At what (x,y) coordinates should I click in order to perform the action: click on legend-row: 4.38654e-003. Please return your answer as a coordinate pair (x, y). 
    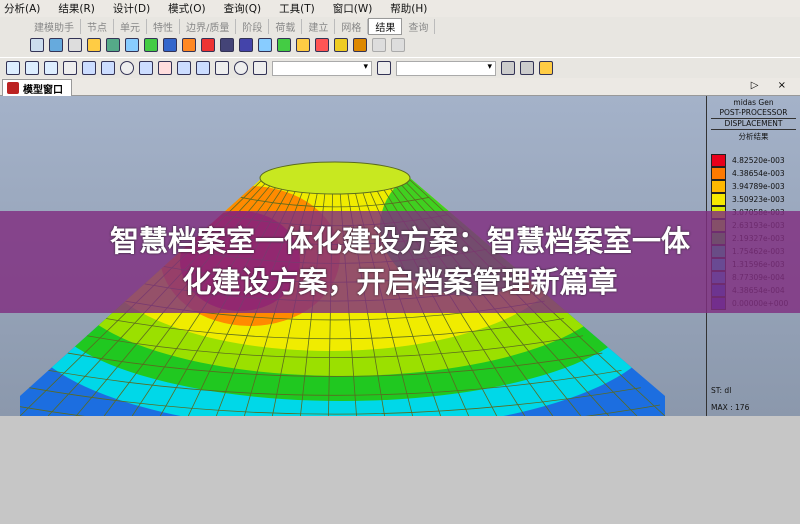
    Looking at the image, I should click on (748, 173).